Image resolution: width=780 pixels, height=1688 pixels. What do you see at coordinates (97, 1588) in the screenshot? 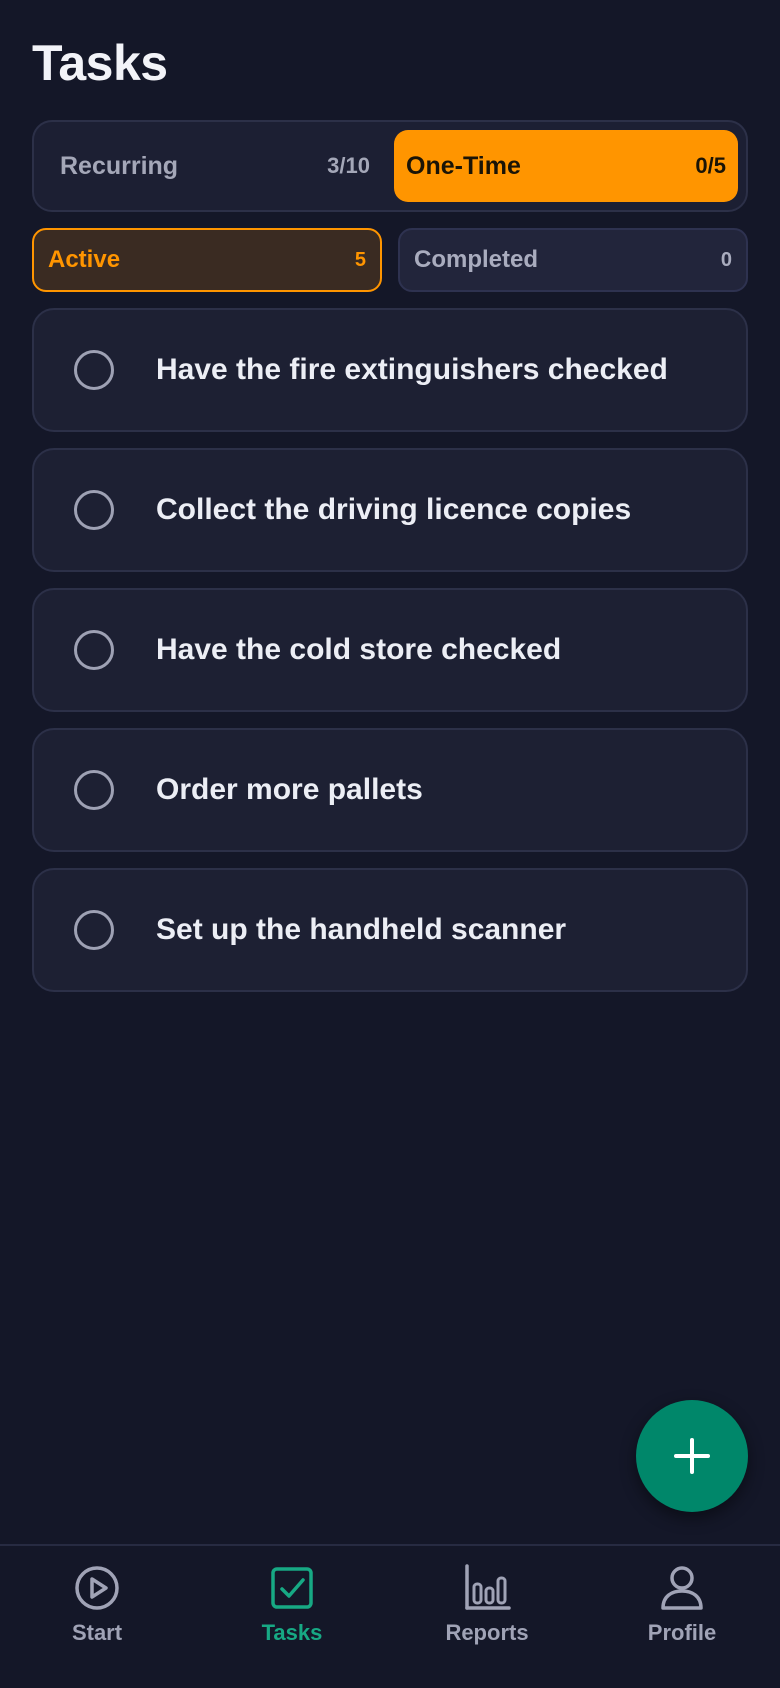
I see `play-circle-icon` at bounding box center [97, 1588].